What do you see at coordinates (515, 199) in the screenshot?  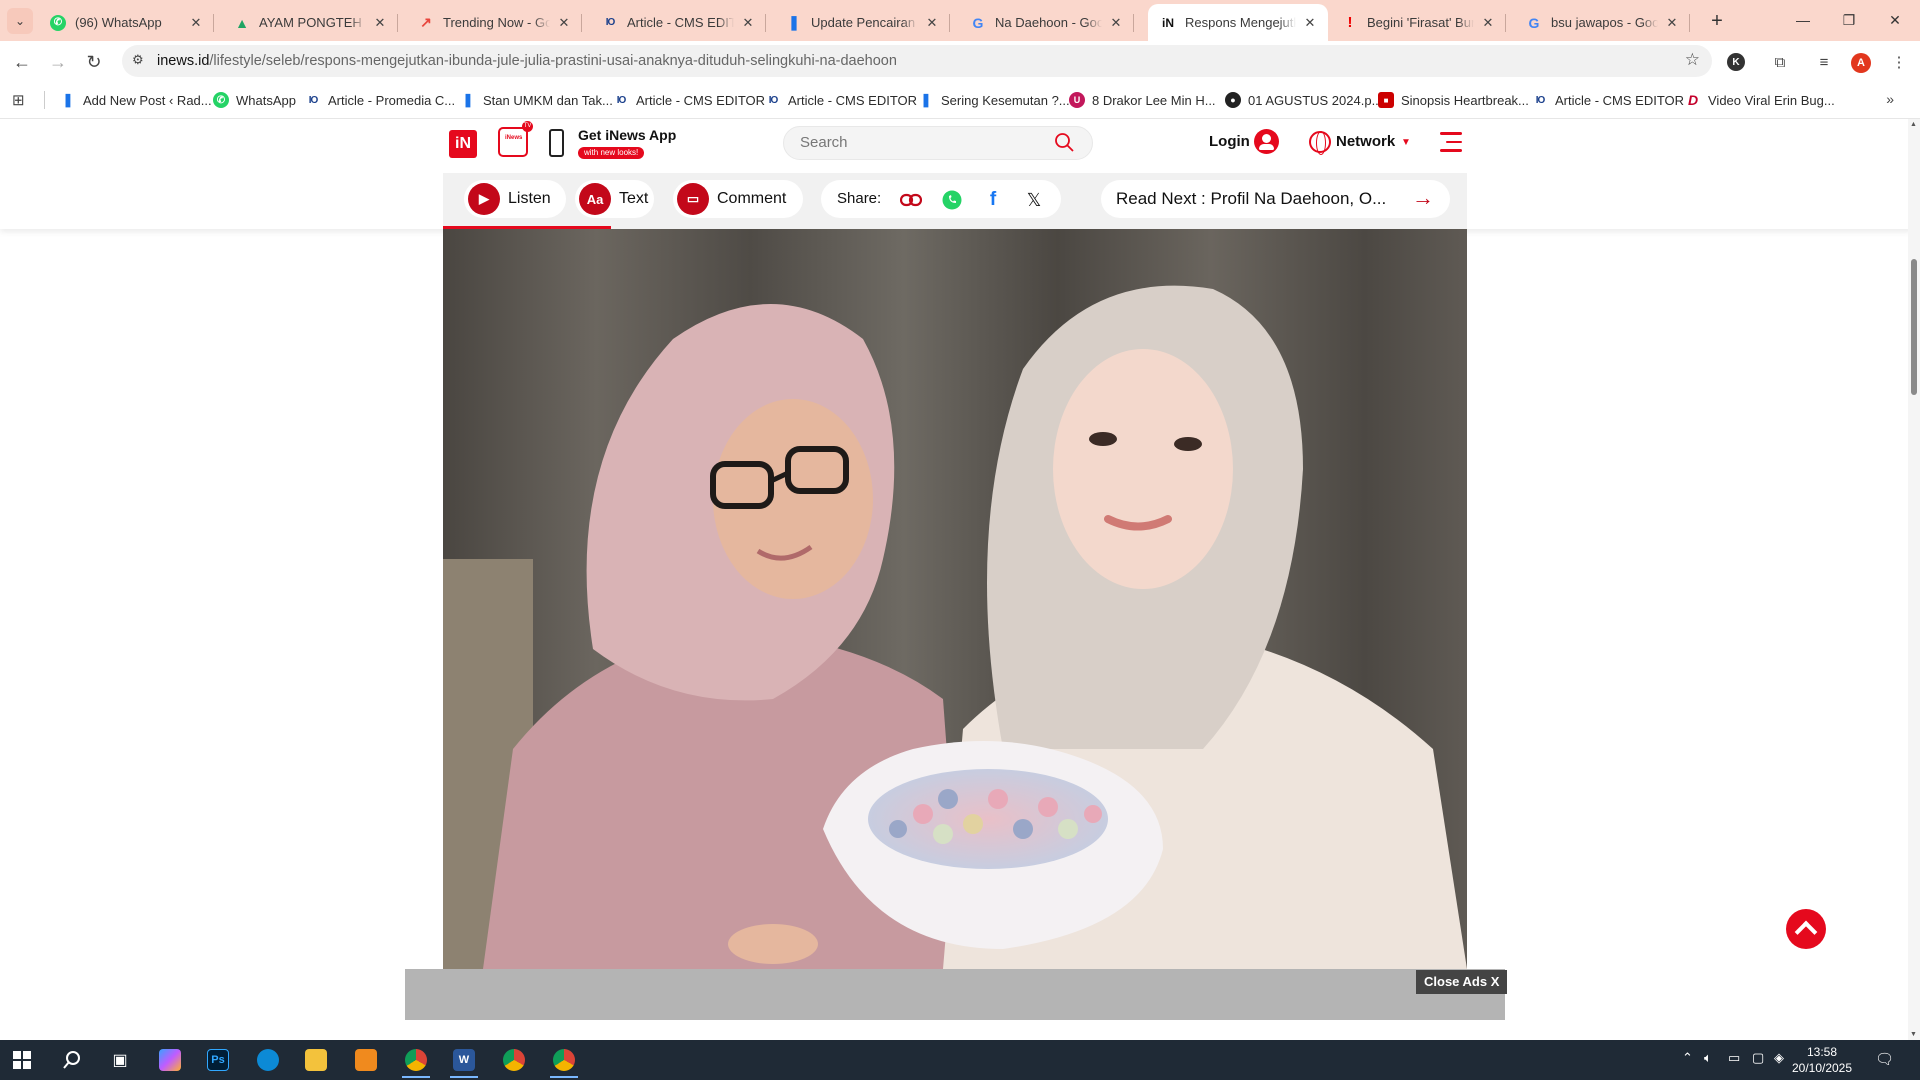 I see `listen-button: ▶ Listen` at bounding box center [515, 199].